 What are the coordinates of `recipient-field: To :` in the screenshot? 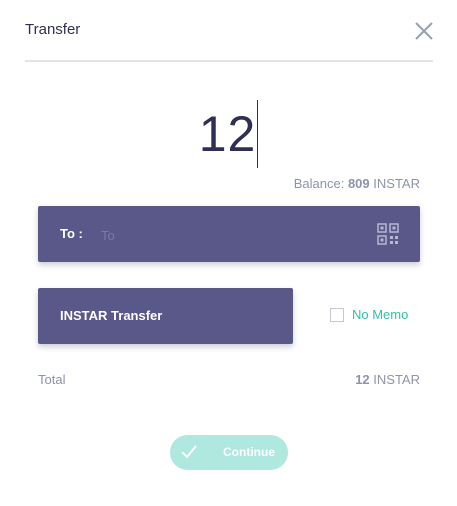 It's located at (229, 234).